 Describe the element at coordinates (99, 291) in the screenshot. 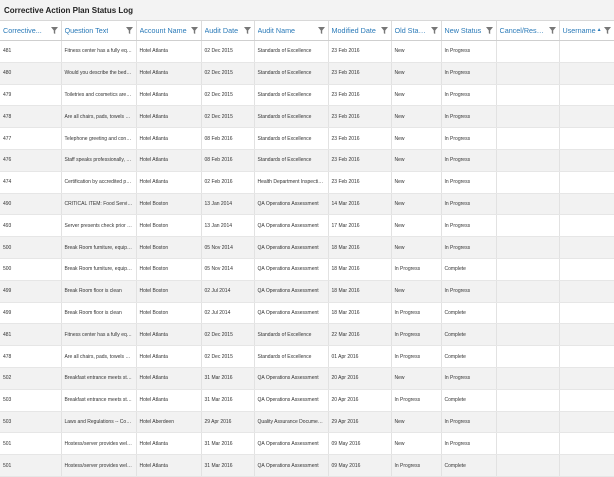

I see `table-cell: Break Room floor is clean` at that location.